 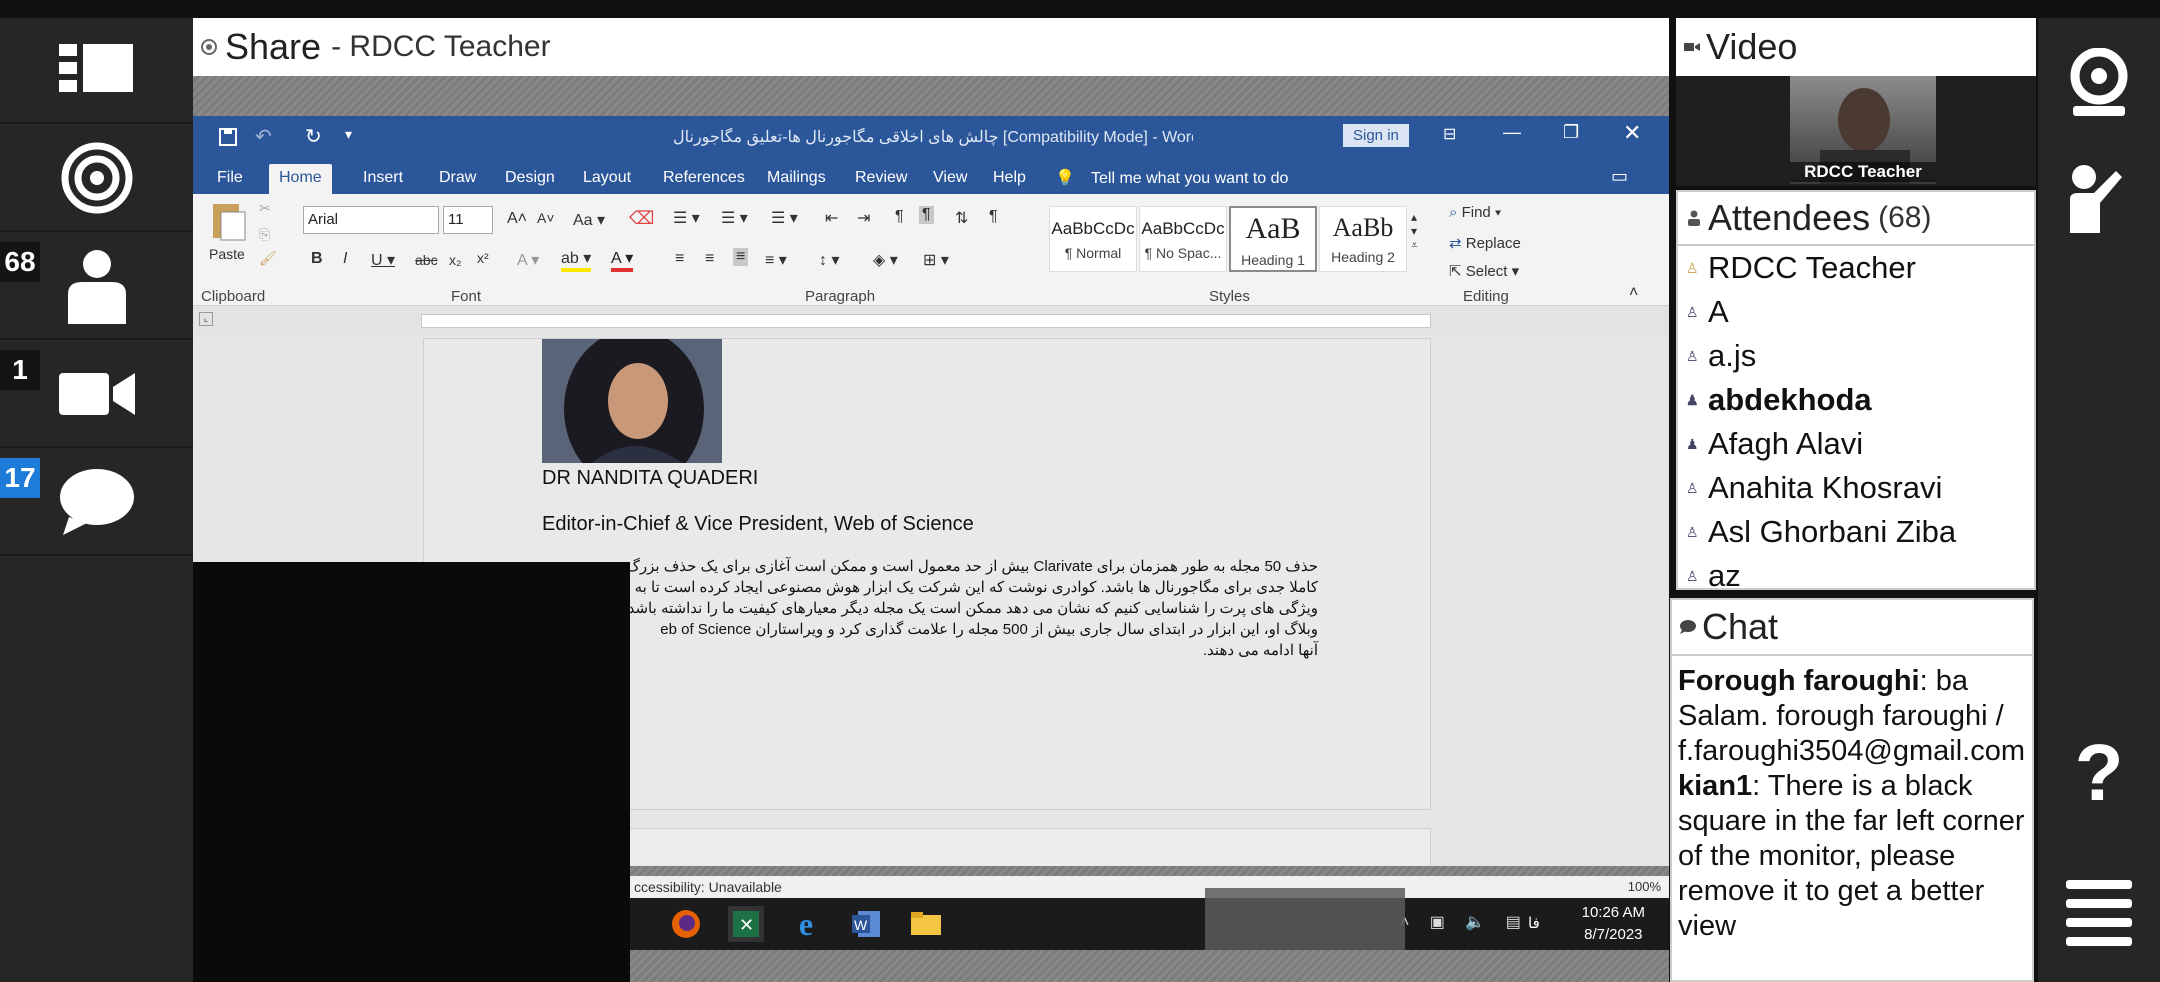 What do you see at coordinates (776, 260) in the screenshot?
I see `justify-icon: ≡ ▾` at bounding box center [776, 260].